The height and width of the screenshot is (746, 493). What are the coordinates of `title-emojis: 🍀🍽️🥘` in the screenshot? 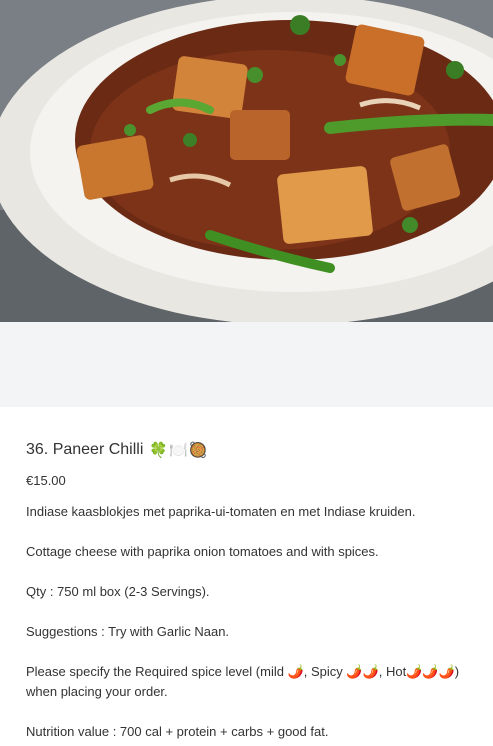 It's located at (179, 450).